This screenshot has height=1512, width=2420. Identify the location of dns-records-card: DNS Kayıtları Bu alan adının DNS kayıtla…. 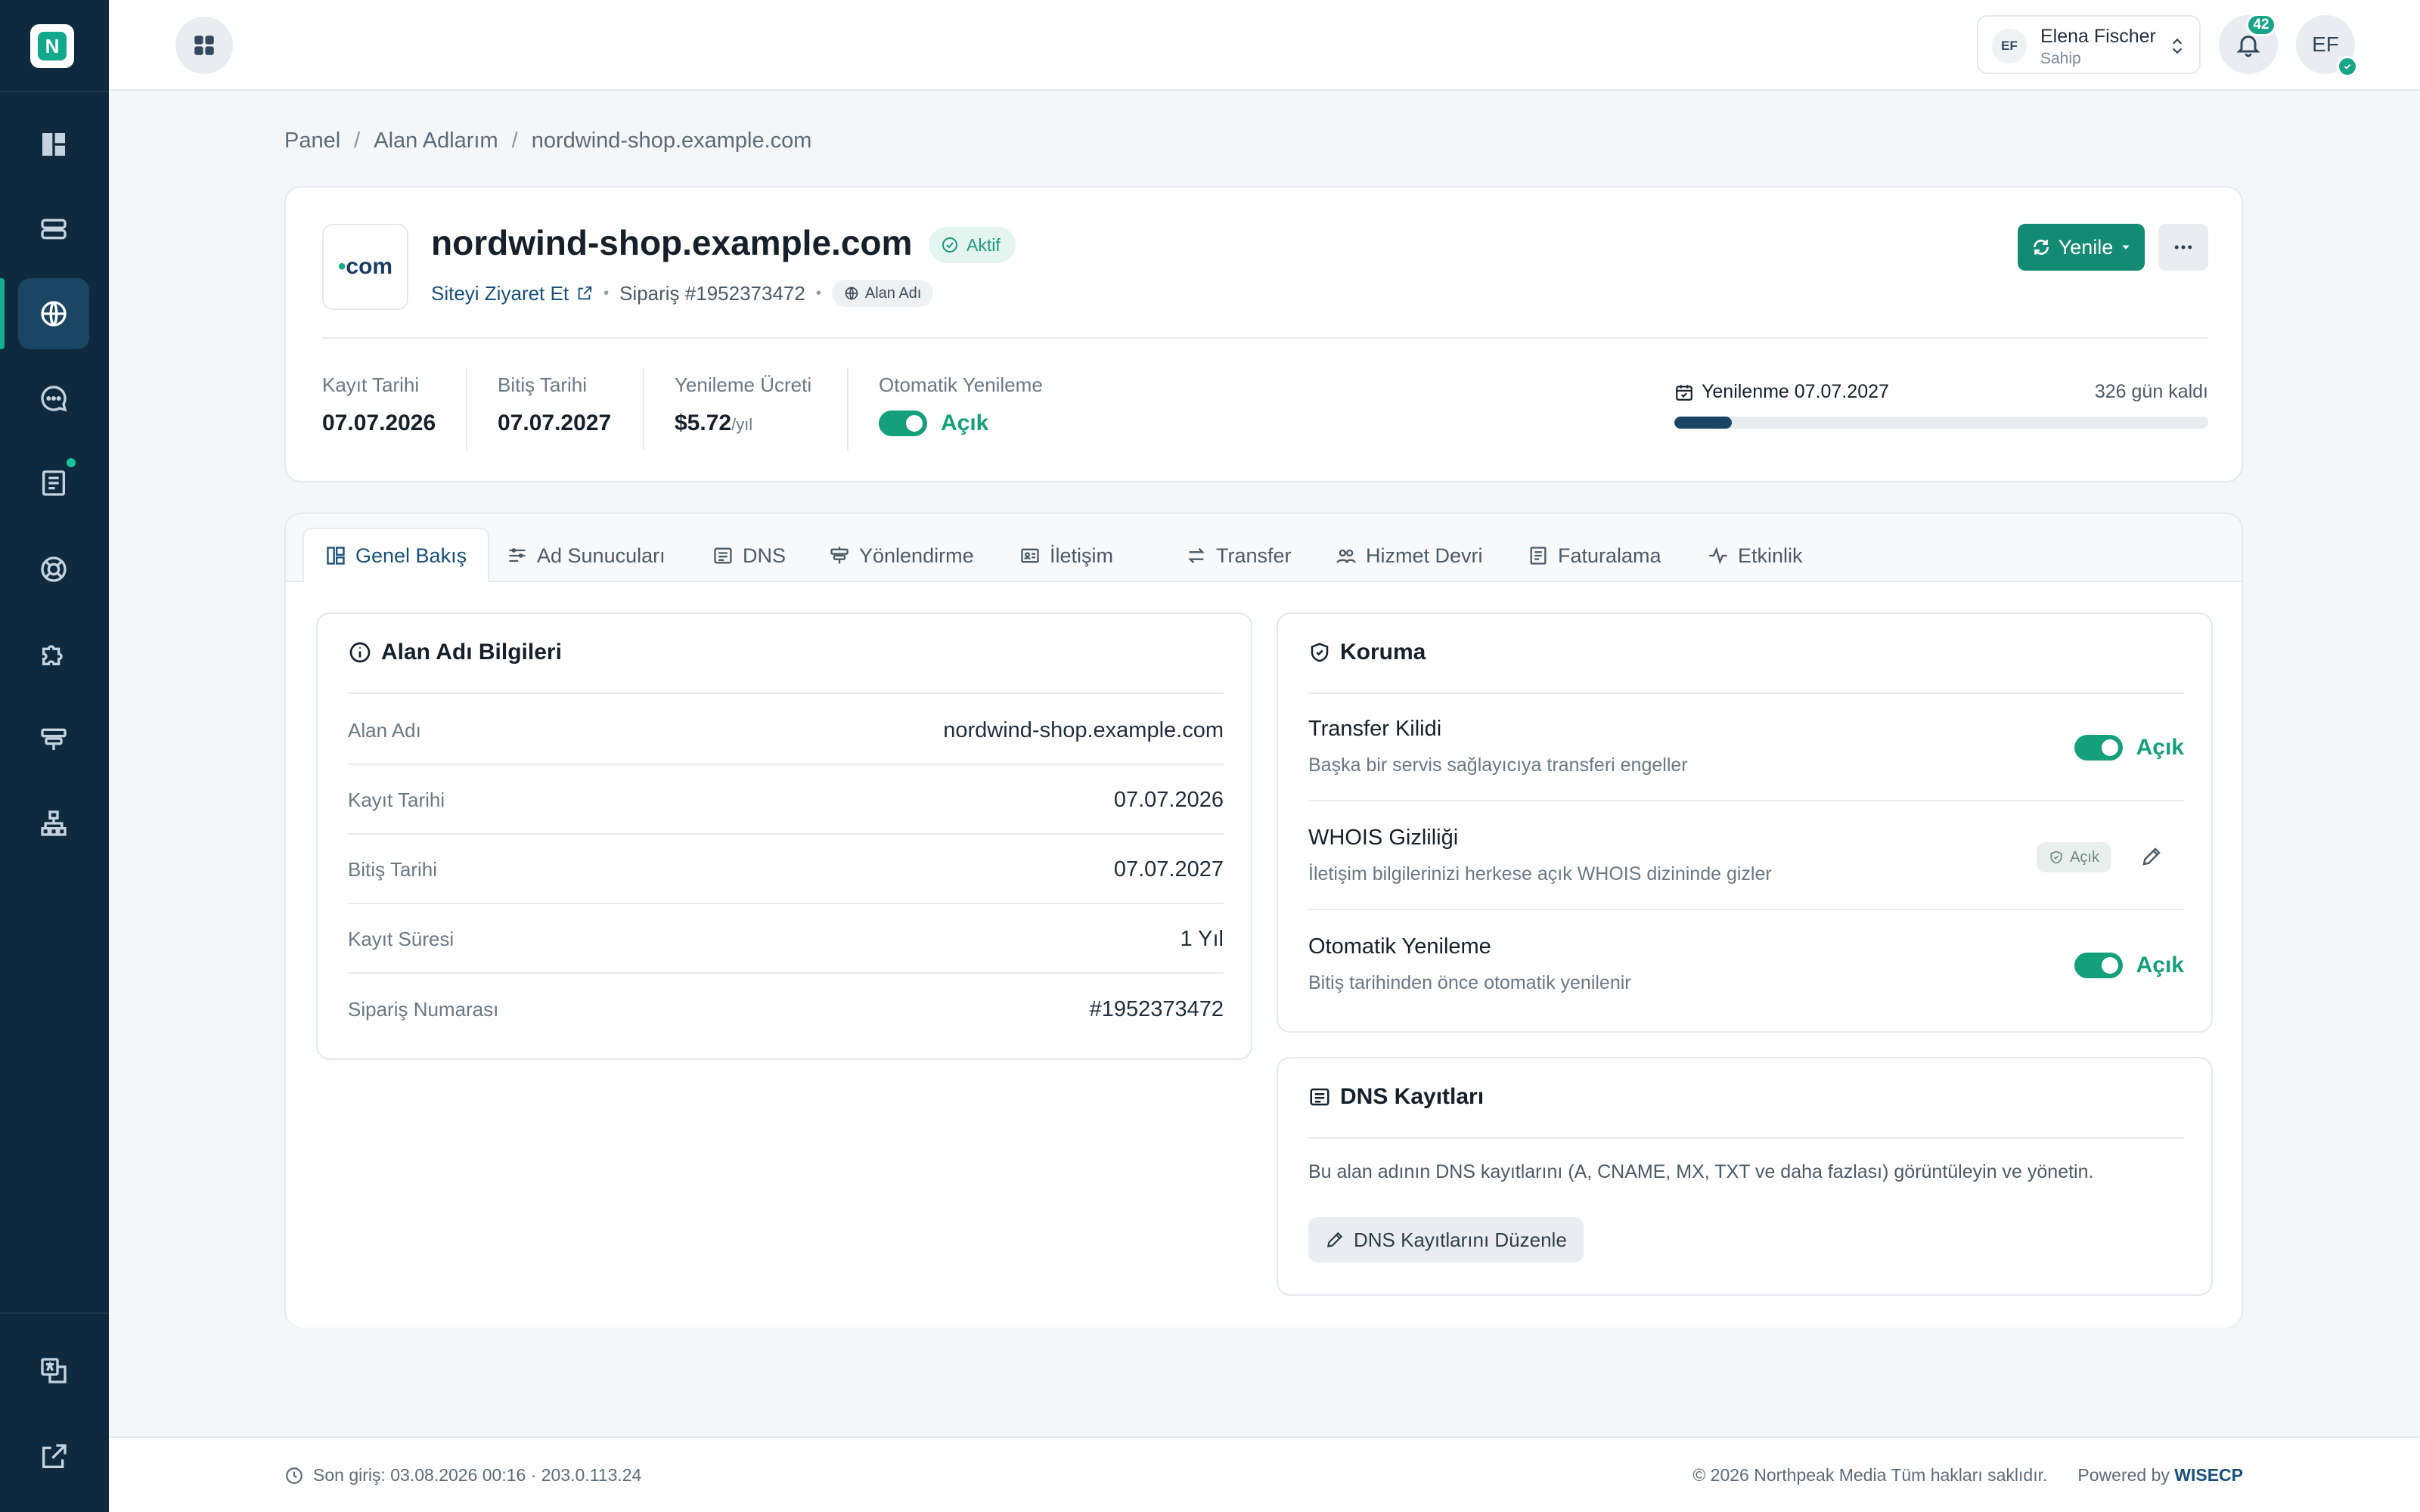
(1745, 1176).